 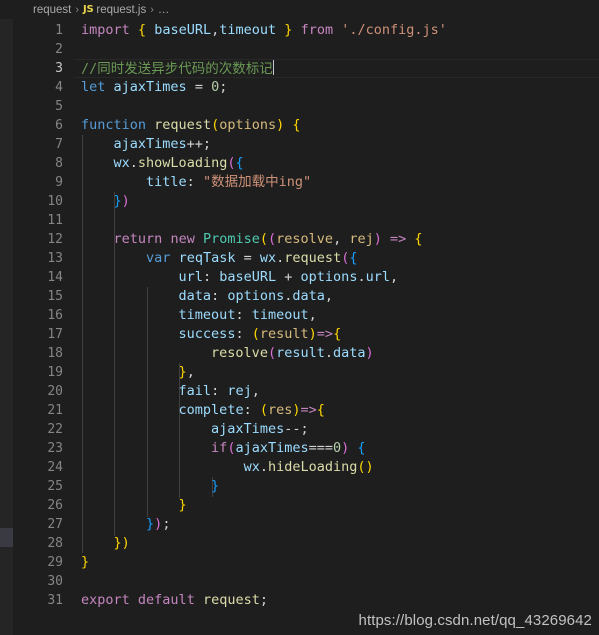 I want to click on line-number: 18, so click(x=55, y=353).